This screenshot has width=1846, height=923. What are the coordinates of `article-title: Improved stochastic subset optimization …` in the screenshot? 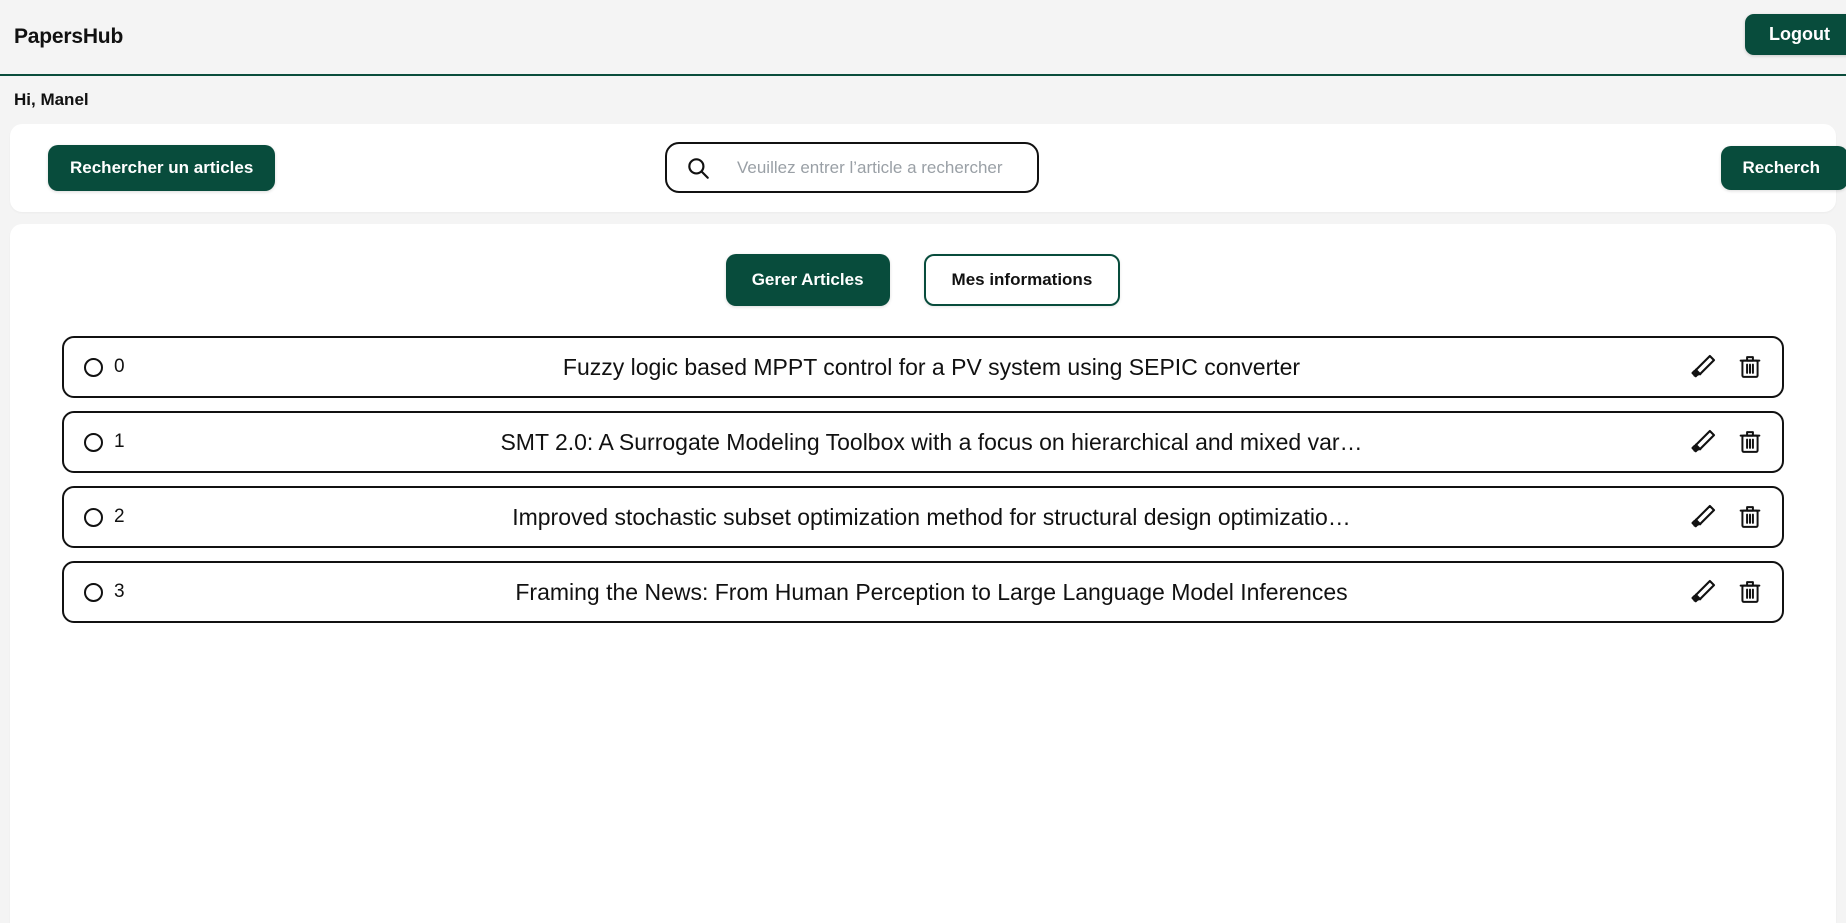 It's located at (931, 516).